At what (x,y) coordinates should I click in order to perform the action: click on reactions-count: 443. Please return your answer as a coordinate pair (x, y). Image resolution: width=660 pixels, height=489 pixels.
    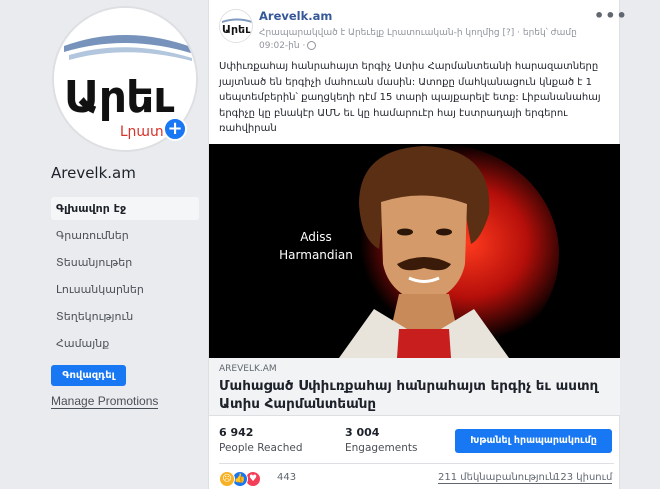
    Looking at the image, I should click on (287, 477).